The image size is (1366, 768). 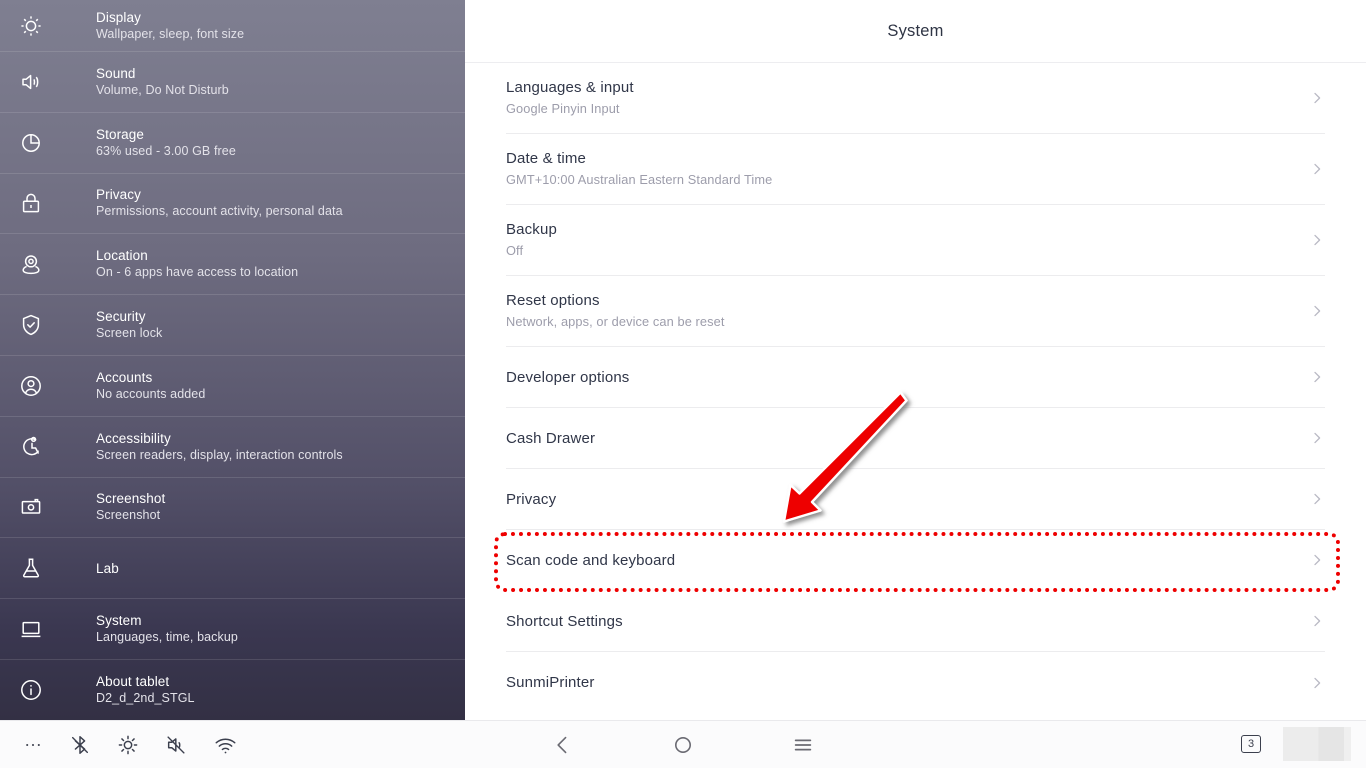 I want to click on sidebar-item-storage: Storage 63% used - 3.00 GB free, so click(x=232, y=143).